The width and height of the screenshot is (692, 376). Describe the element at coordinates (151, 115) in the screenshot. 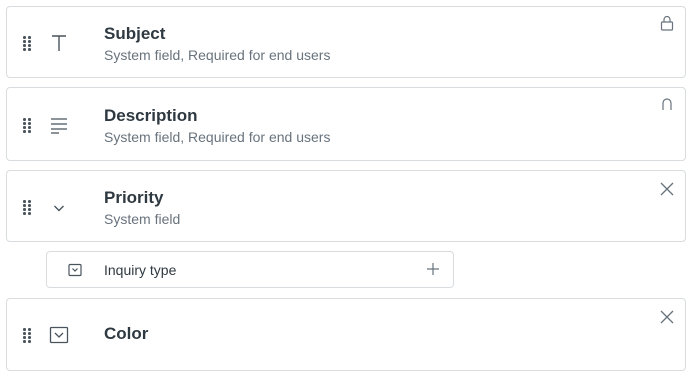

I see `field-title: Description` at that location.